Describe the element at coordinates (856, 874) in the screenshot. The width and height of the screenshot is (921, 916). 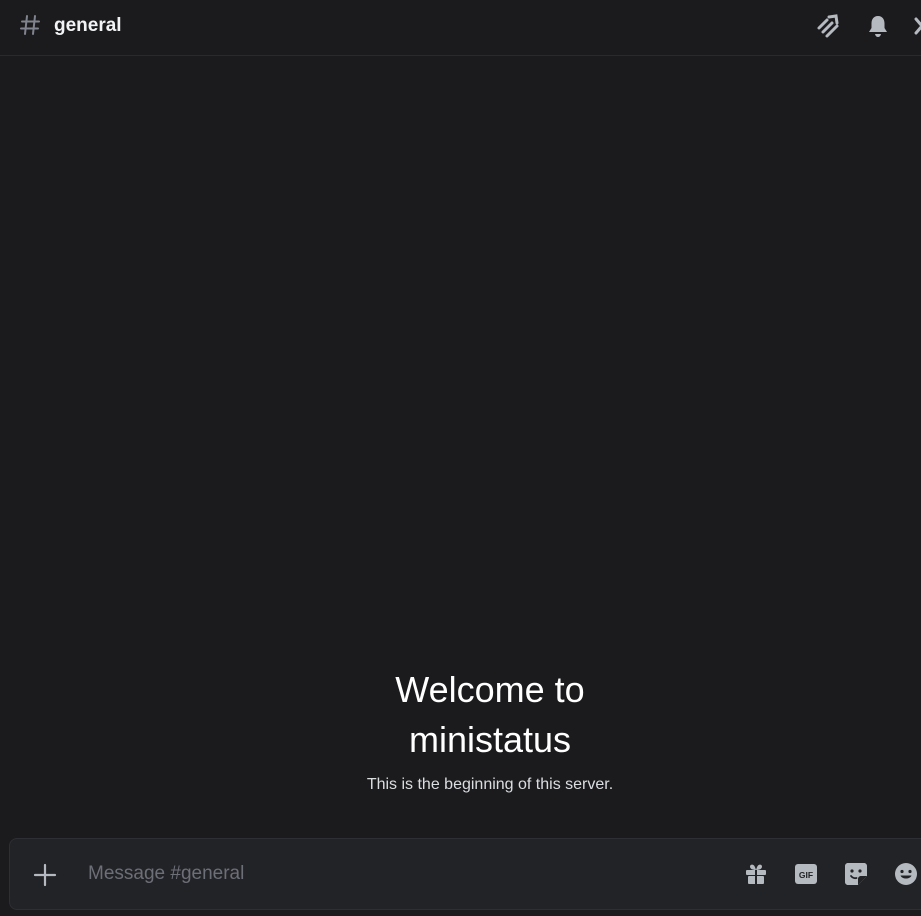
I see `sticker-icon` at that location.